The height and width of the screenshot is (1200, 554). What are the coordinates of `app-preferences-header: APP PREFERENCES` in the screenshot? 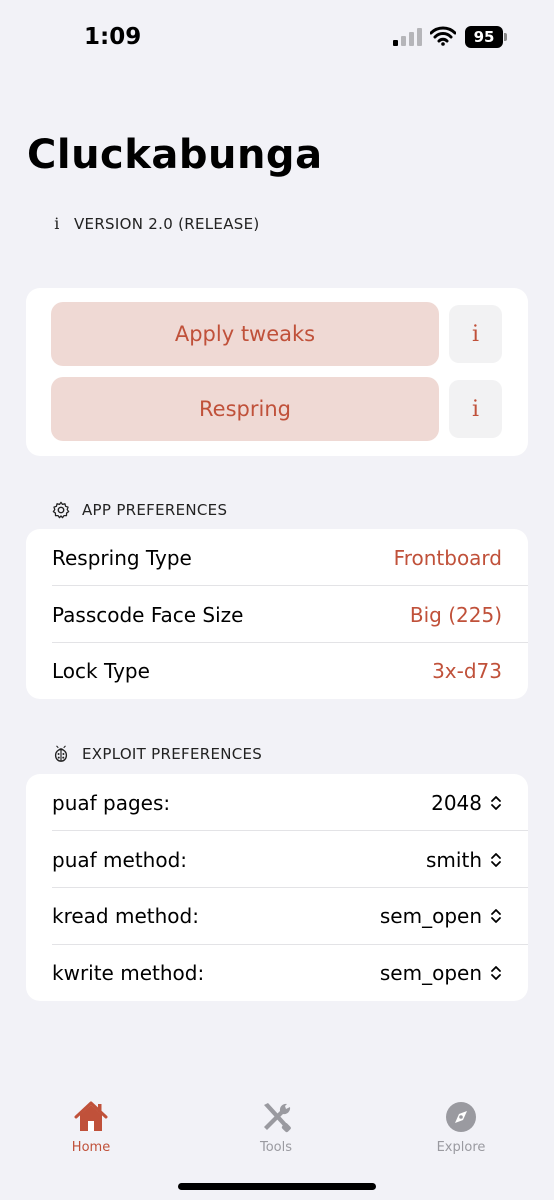 It's located at (139, 510).